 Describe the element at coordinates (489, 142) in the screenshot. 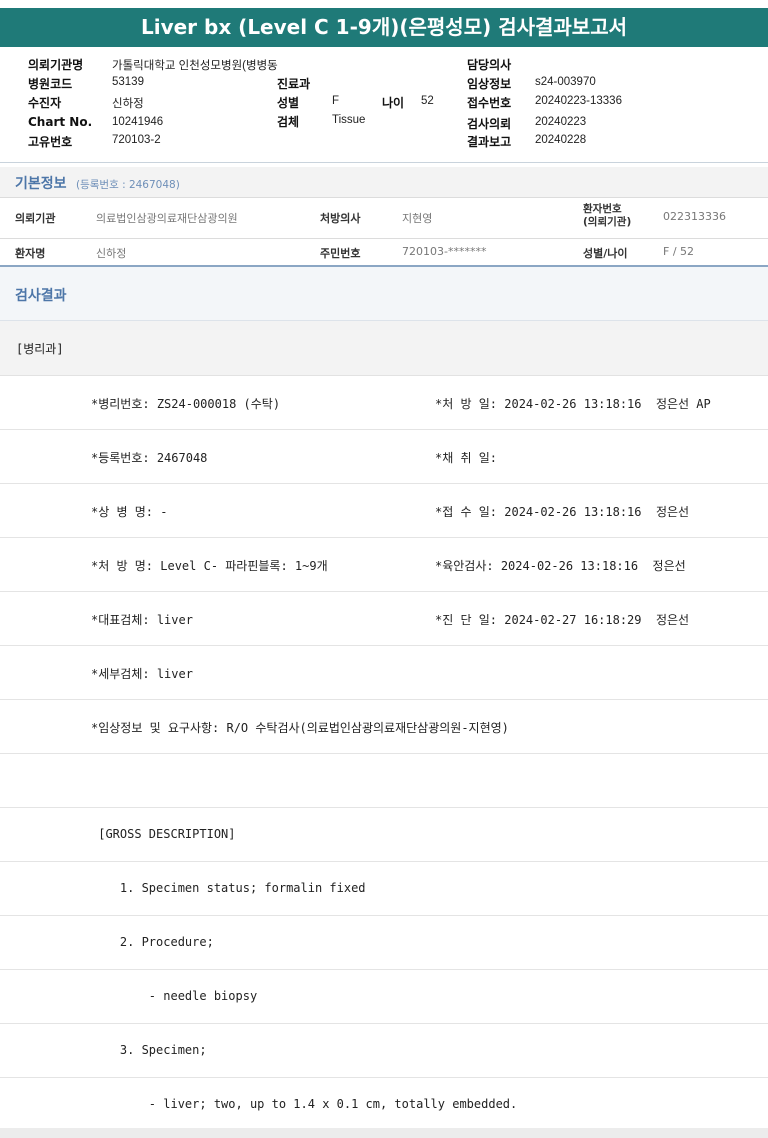

I see `report-date-label: 결과보고` at that location.